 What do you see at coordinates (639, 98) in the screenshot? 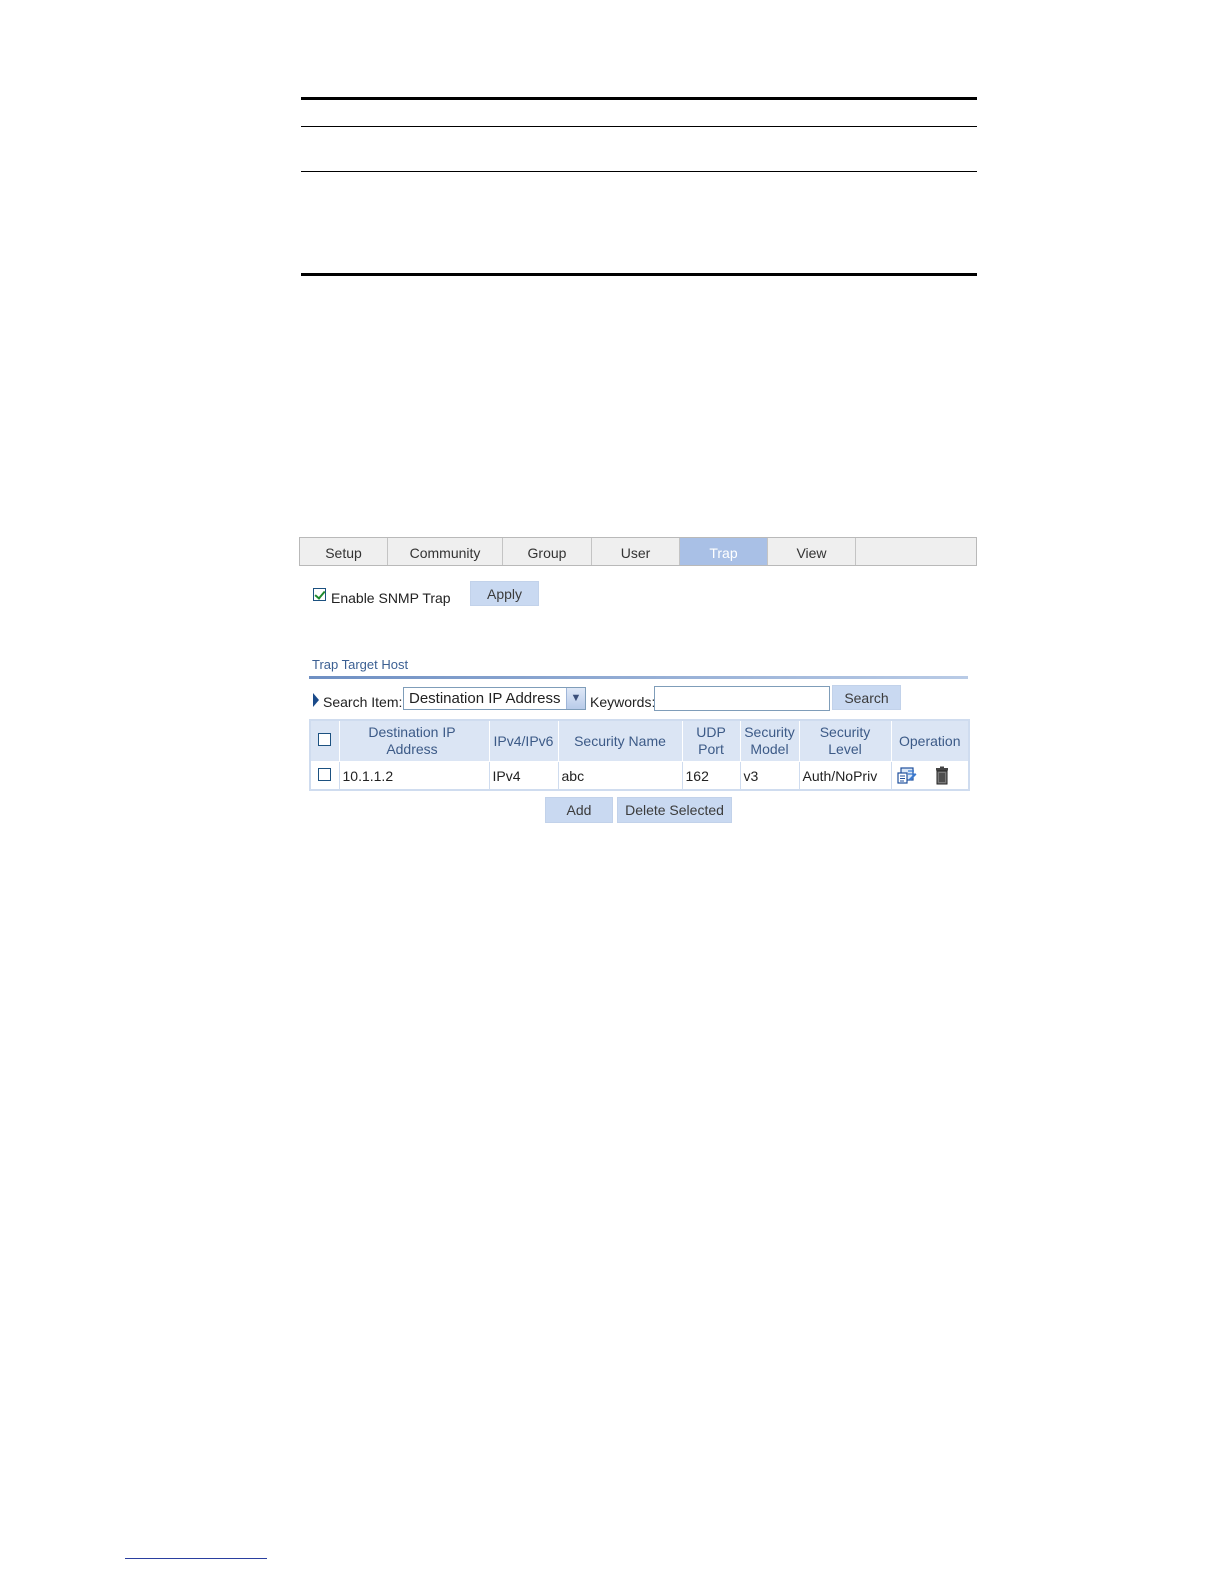
I see `top-rule-thick` at bounding box center [639, 98].